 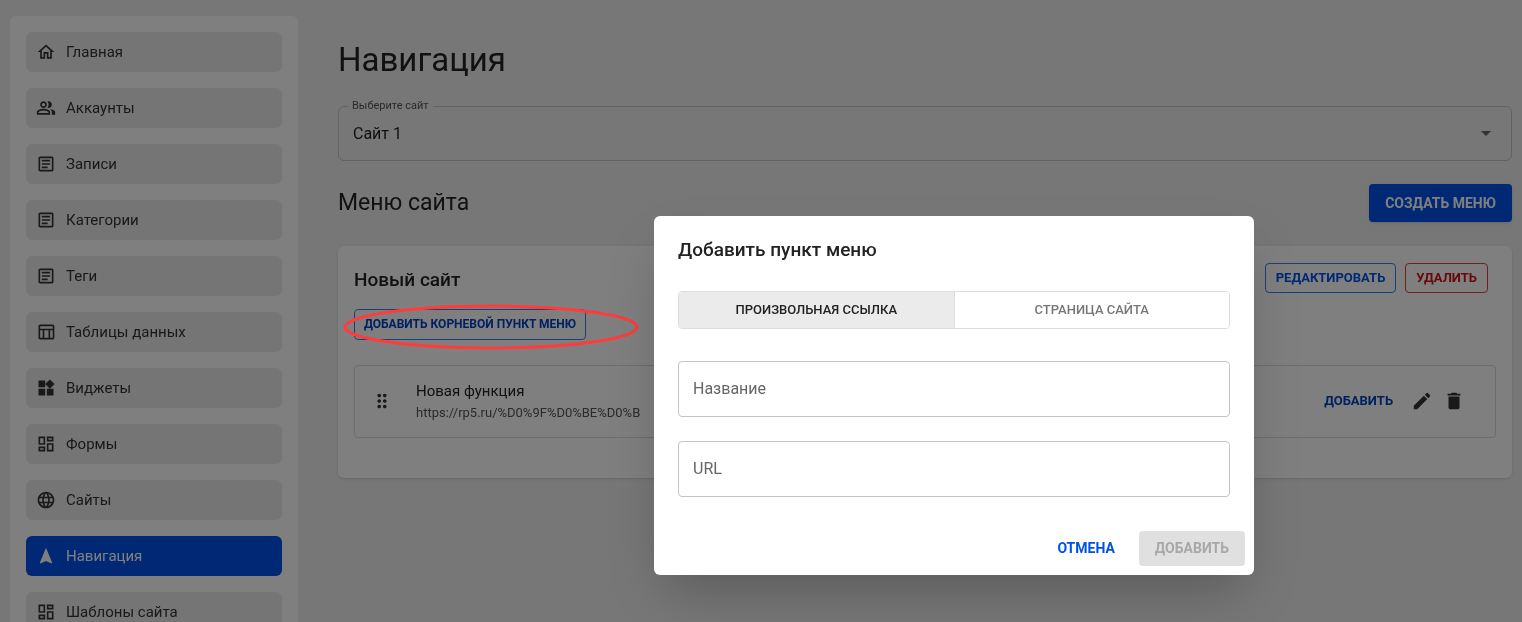 I want to click on cancel-button: ОТМЕНА, so click(x=1086, y=548).